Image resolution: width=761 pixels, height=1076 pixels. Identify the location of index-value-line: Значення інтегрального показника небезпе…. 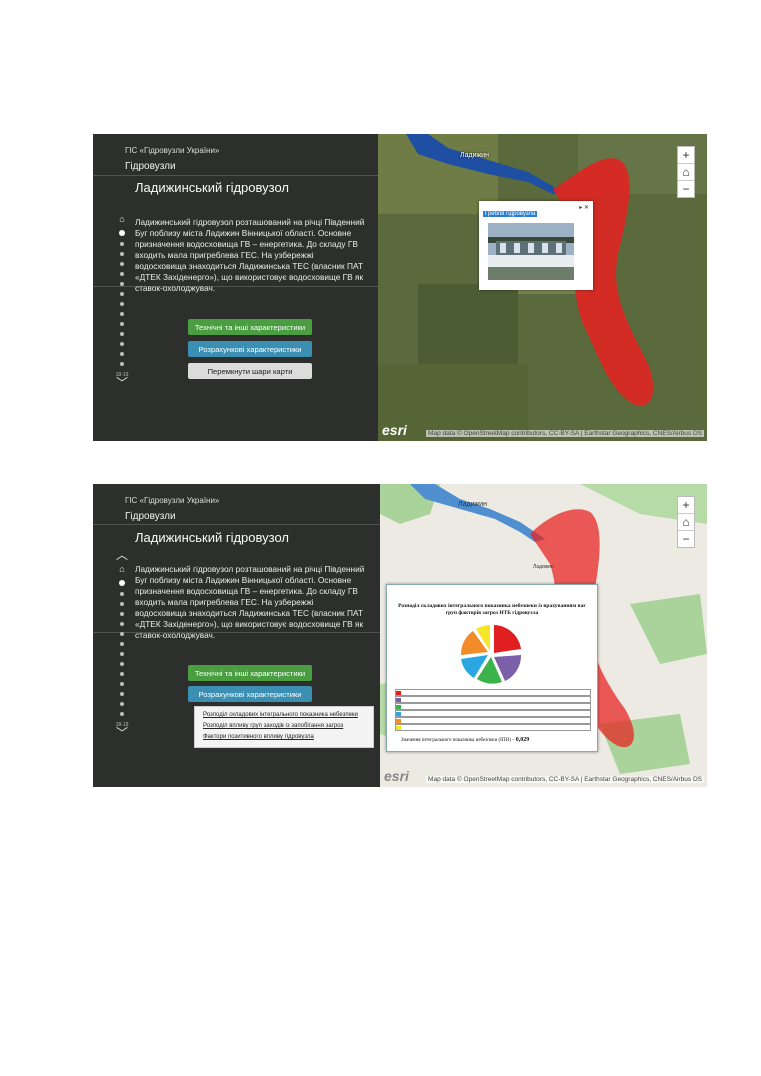
(465, 740).